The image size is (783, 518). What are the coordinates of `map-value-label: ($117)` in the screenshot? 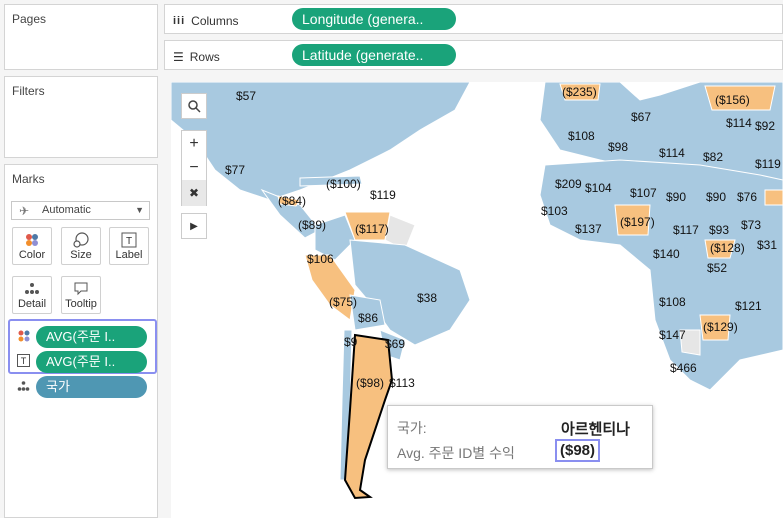 It's located at (372, 229).